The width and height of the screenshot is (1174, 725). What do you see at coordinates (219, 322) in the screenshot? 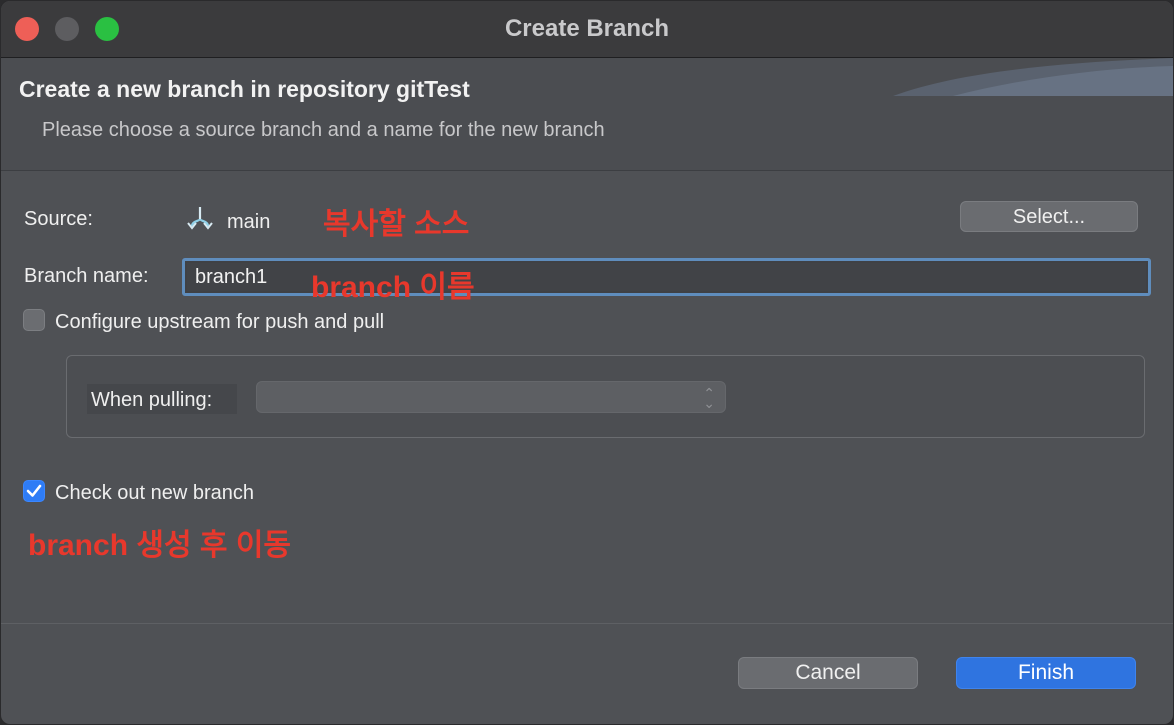
I see `upstream-checkbox-label: Configure upstream for push and pull` at bounding box center [219, 322].